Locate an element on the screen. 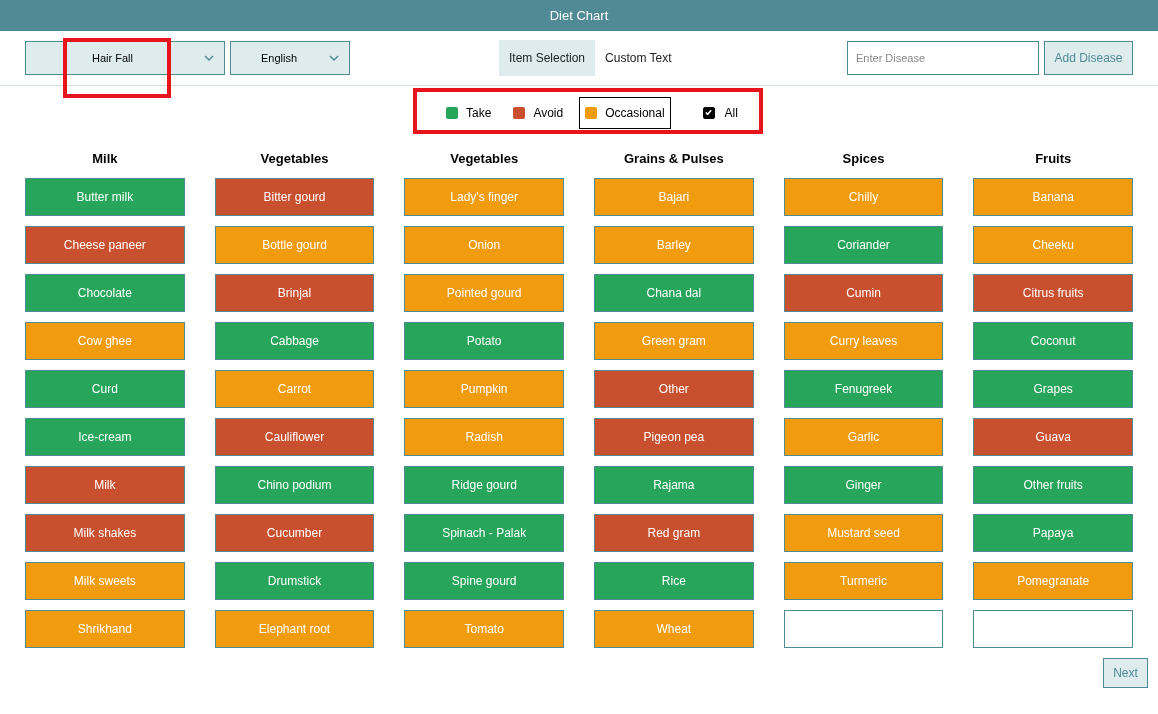  checkbox-label: All is located at coordinates (731, 113).